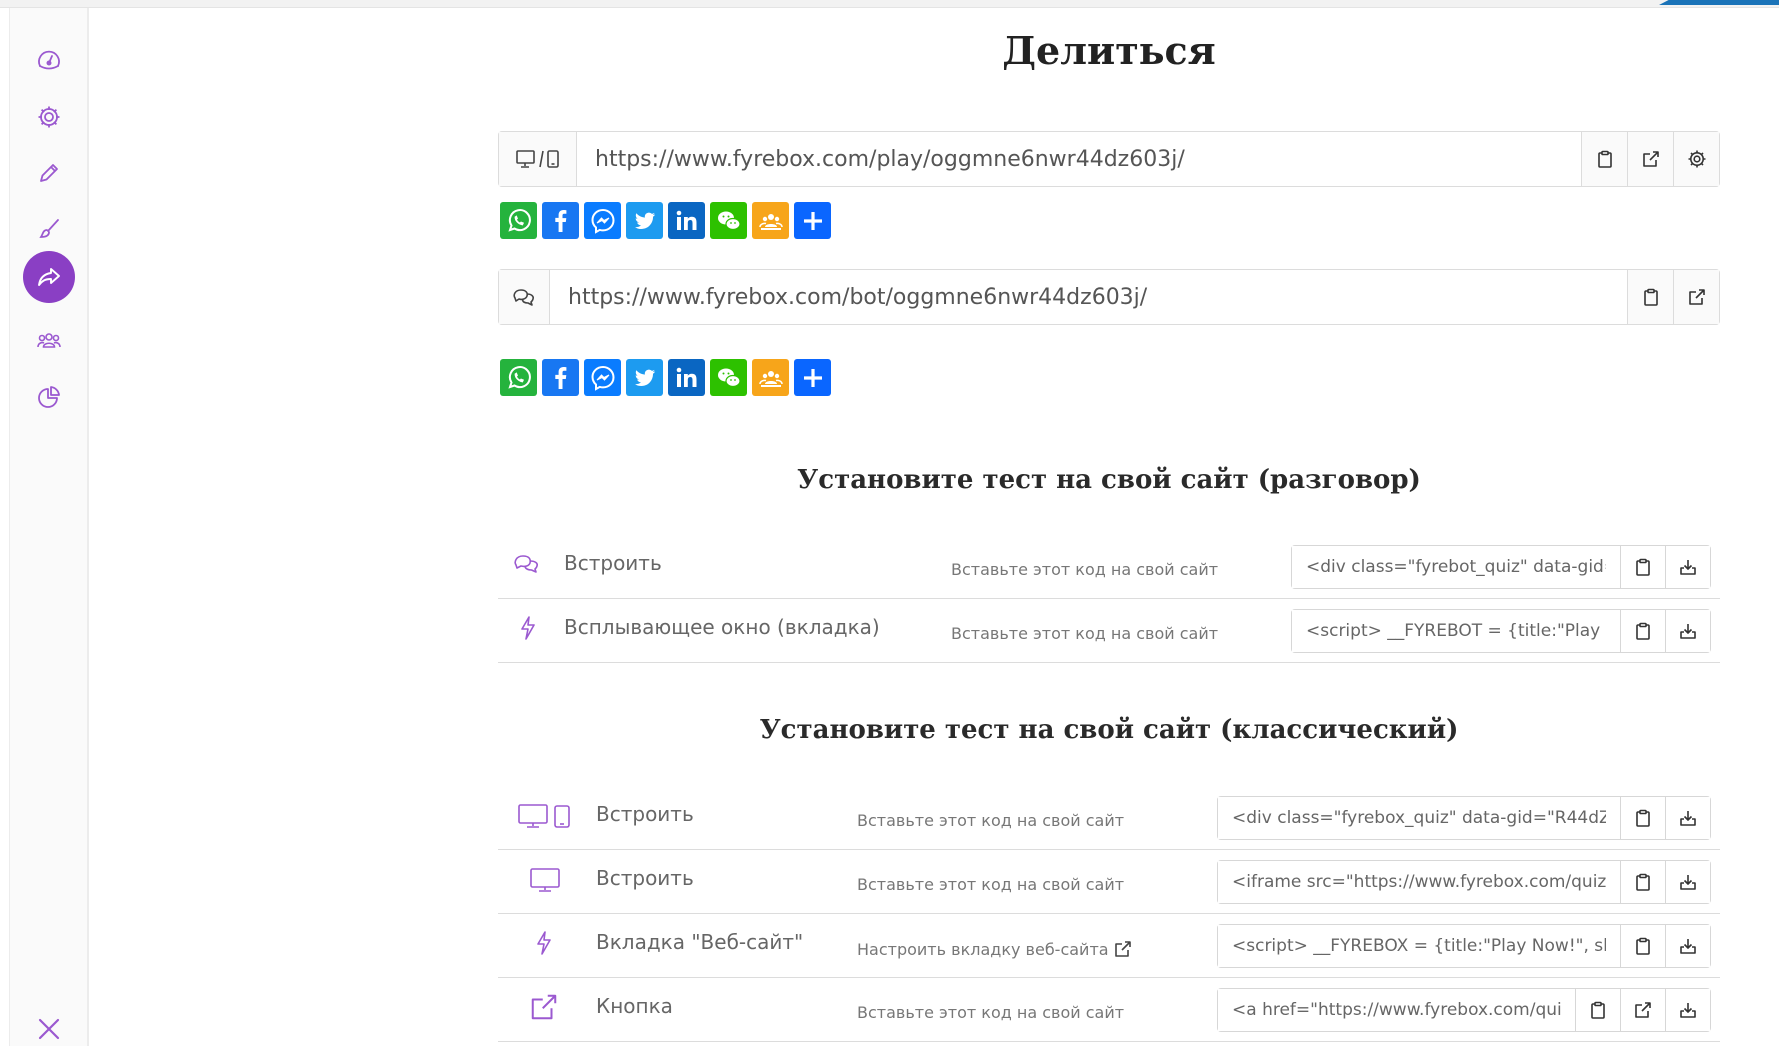 The width and height of the screenshot is (1779, 1046). Describe the element at coordinates (1419, 946) in the screenshot. I see `classic-website-tab-code-input` at that location.